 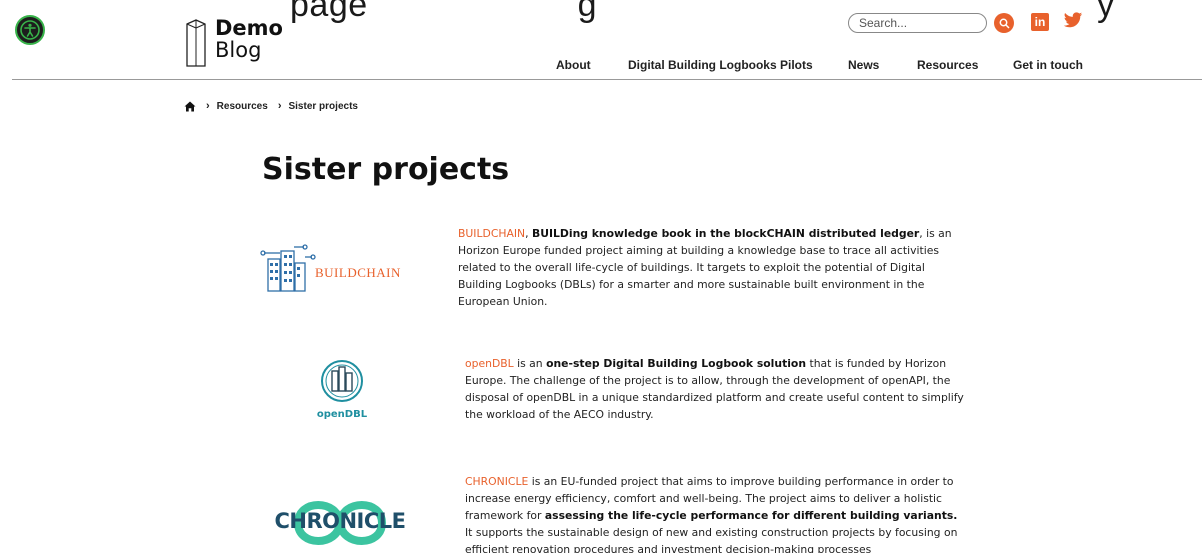 What do you see at coordinates (1048, 65) in the screenshot?
I see `nav-get-in-touch: Get in touch` at bounding box center [1048, 65].